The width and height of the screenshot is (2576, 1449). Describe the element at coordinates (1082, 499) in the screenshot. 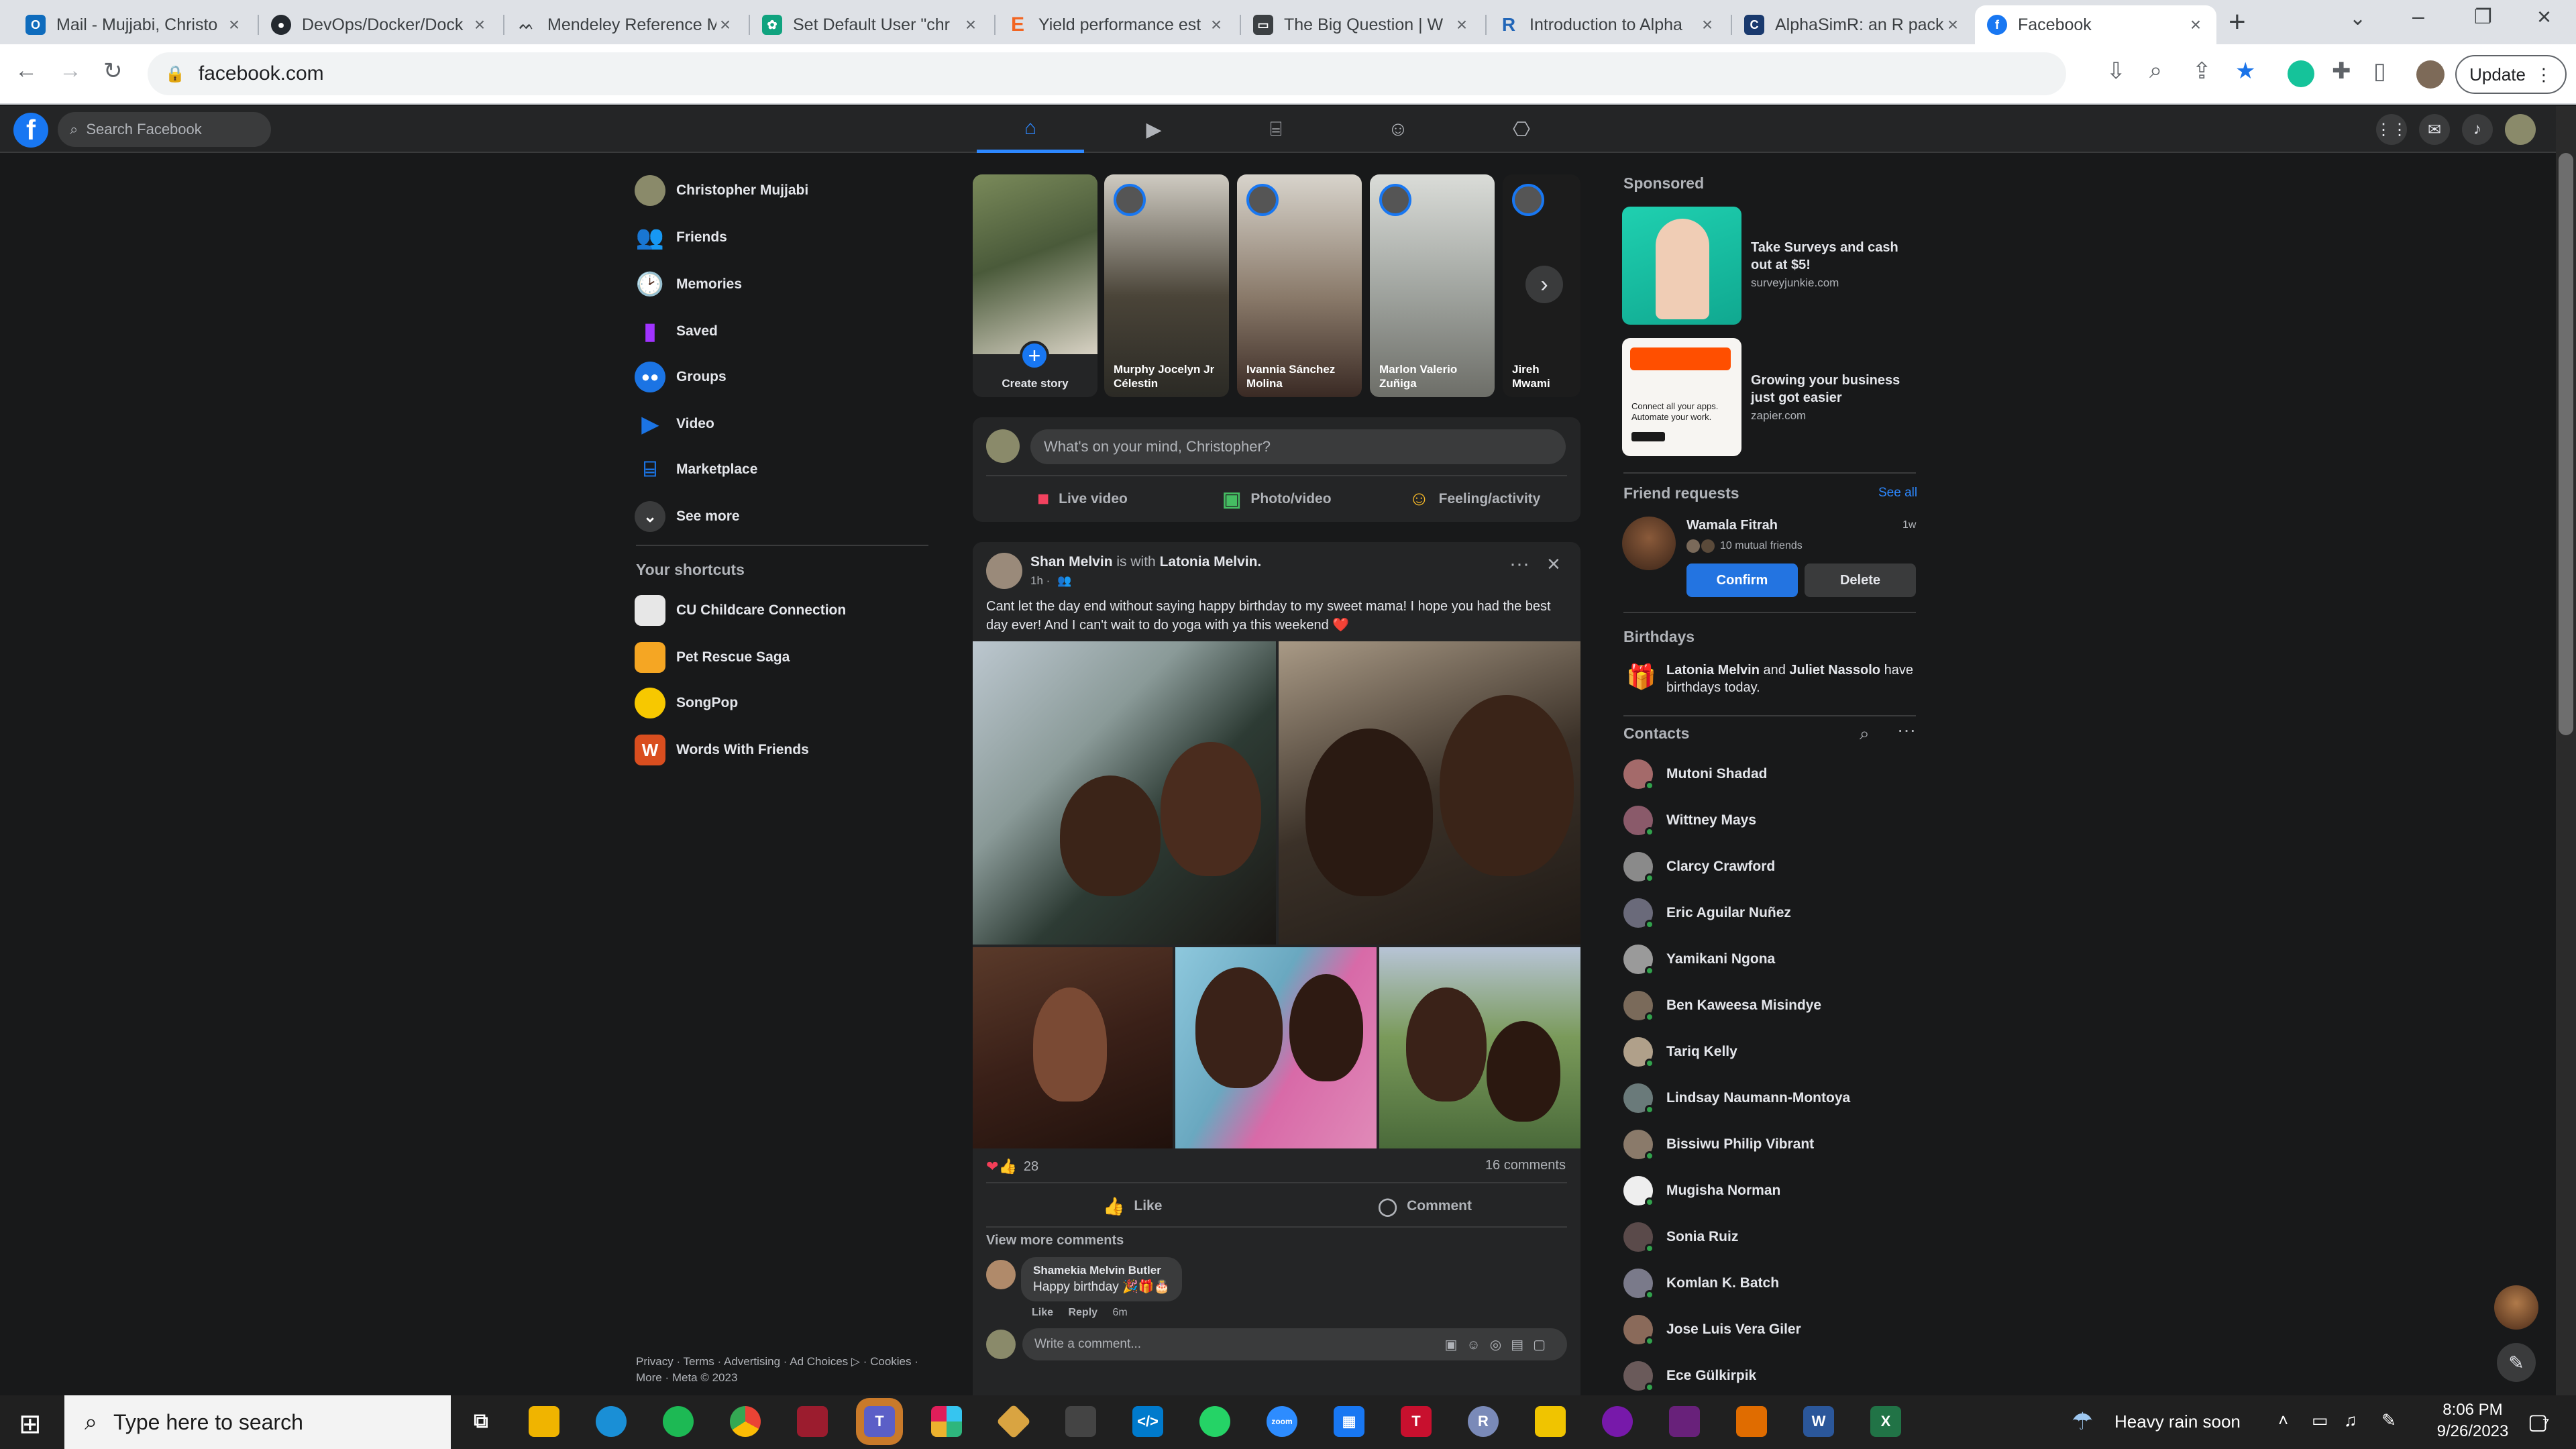

I see `live-video-button: ■ Live video` at that location.